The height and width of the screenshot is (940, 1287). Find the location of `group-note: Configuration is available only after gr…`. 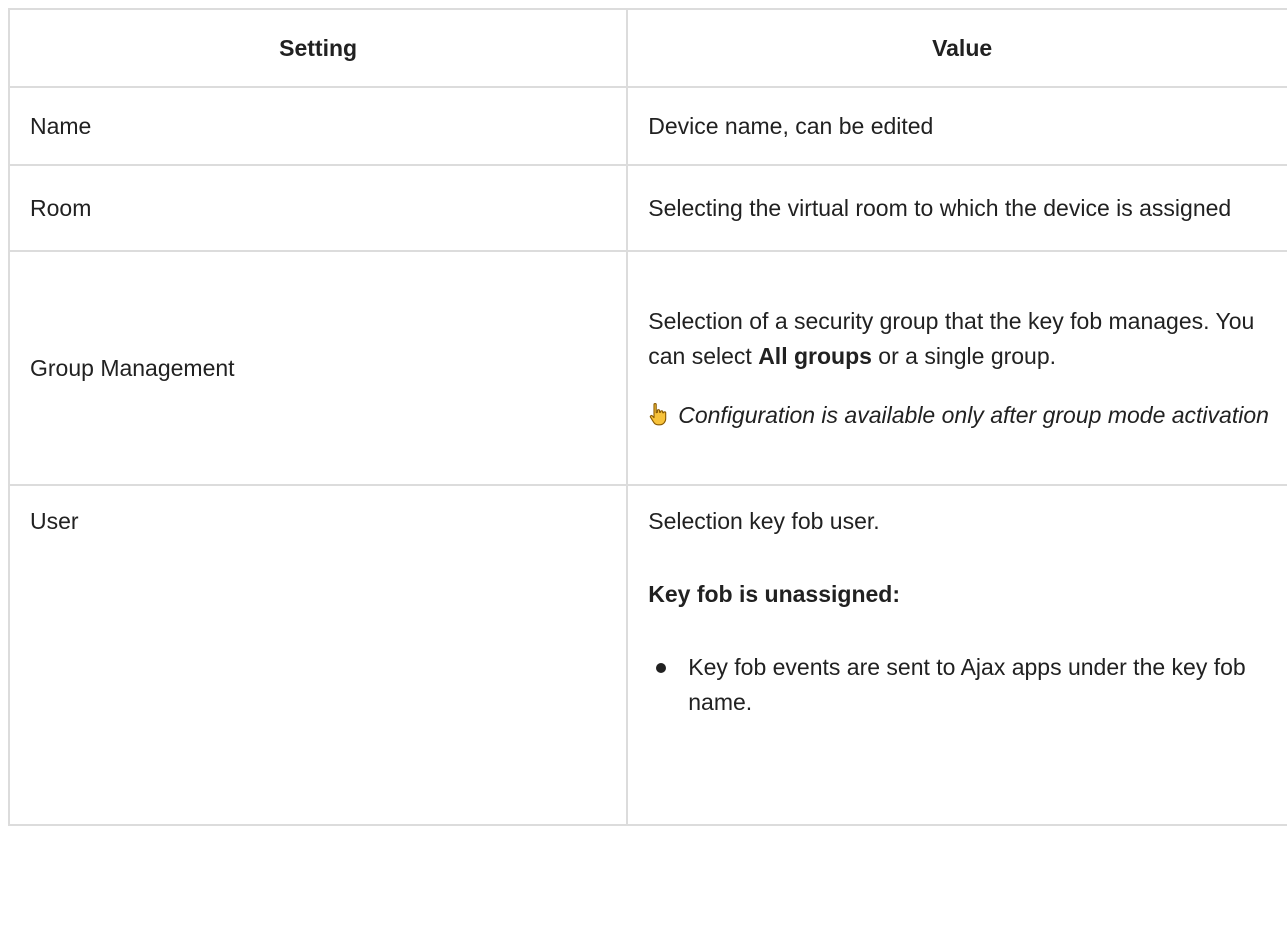

group-note: Configuration is available only after gr… is located at coordinates (962, 415).